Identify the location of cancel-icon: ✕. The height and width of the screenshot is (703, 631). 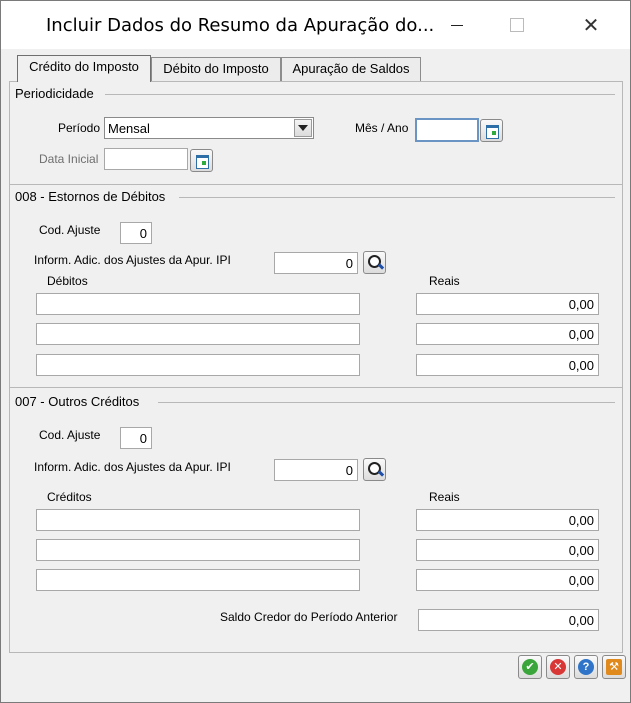
(558, 667).